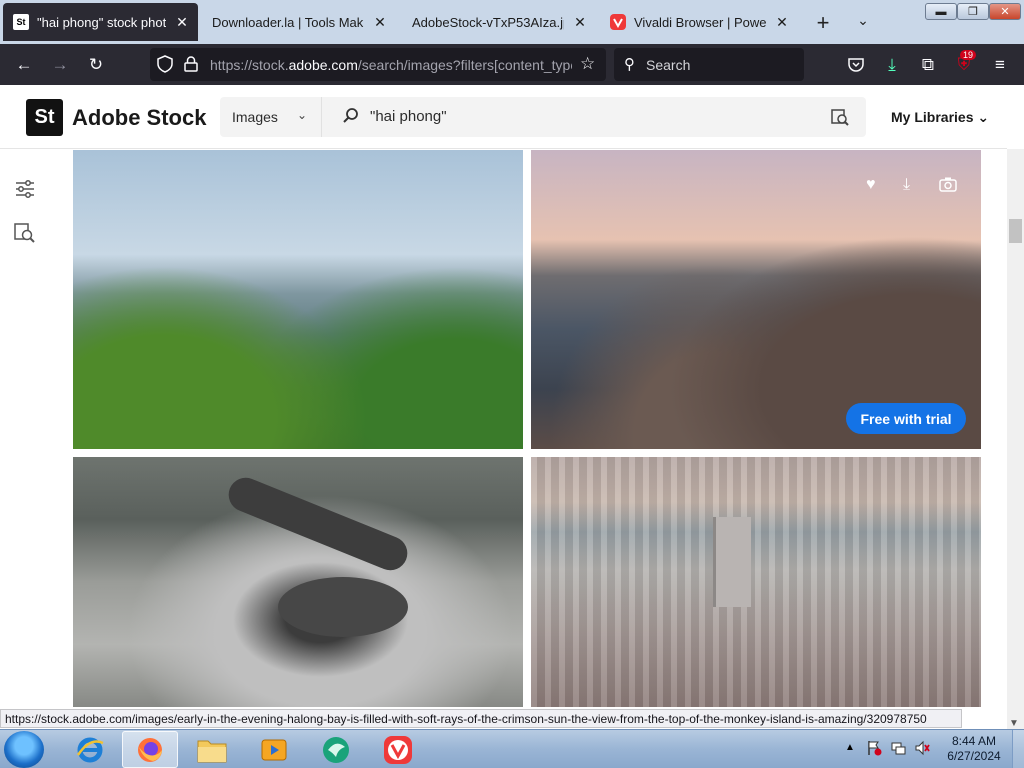 This screenshot has width=1024, height=768. Describe the element at coordinates (840, 117) in the screenshot. I see `visual-search-icon` at that location.